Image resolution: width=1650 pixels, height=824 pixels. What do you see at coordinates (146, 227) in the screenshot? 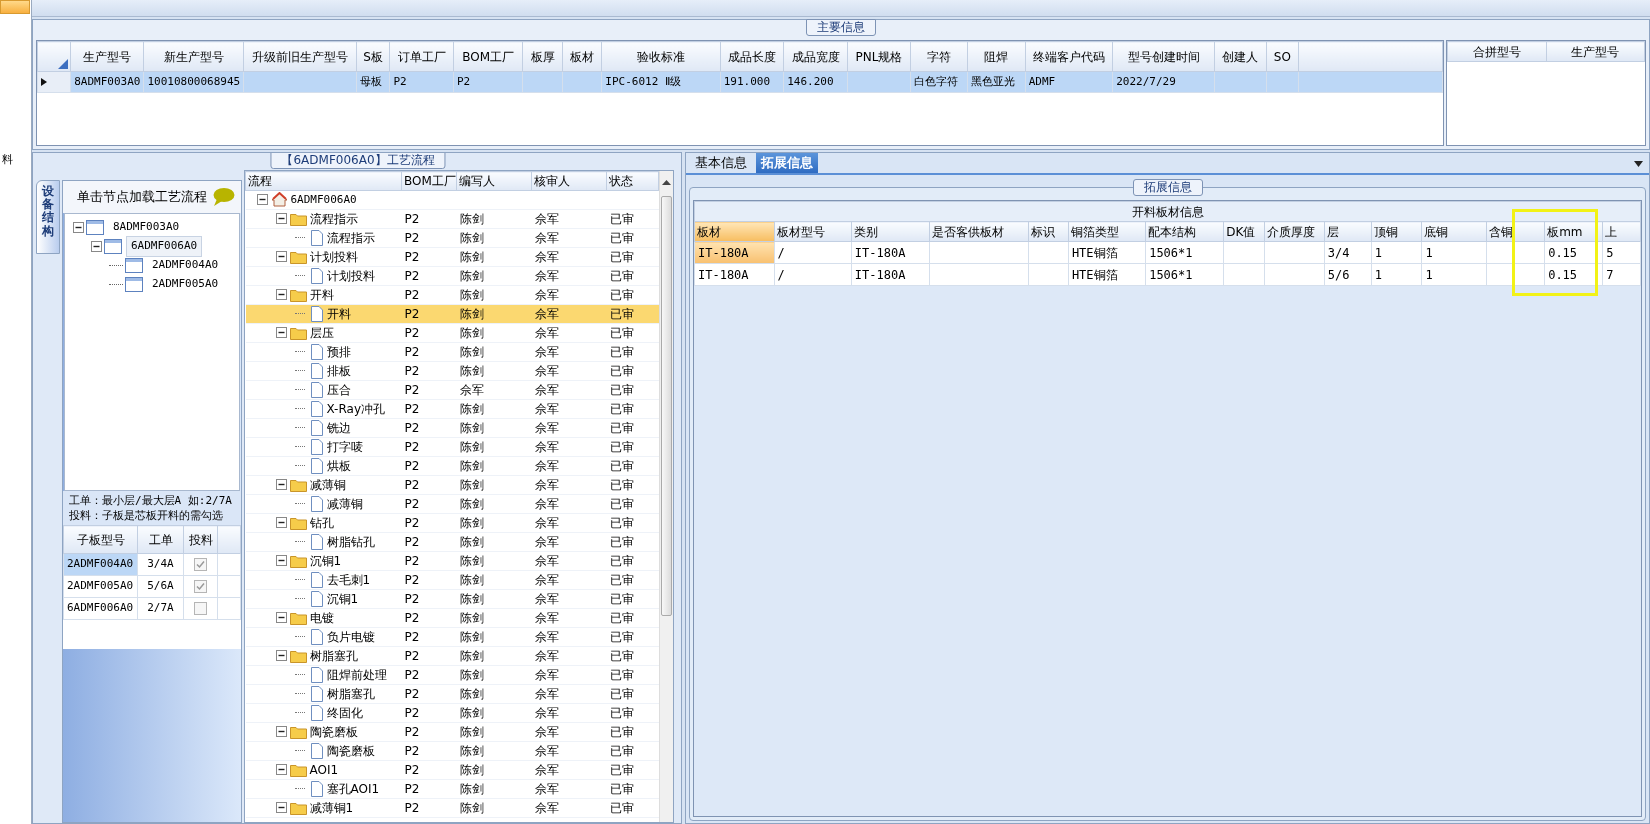
I see `tree-item: 8ADMF003A0` at bounding box center [146, 227].